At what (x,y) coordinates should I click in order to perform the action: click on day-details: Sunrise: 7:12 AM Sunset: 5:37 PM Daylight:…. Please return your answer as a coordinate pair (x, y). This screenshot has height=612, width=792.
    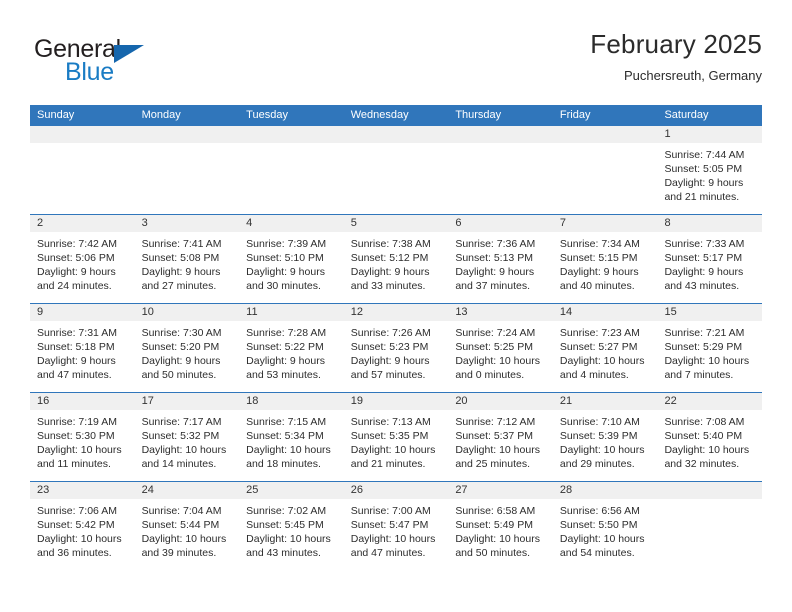
    Looking at the image, I should click on (500, 445).